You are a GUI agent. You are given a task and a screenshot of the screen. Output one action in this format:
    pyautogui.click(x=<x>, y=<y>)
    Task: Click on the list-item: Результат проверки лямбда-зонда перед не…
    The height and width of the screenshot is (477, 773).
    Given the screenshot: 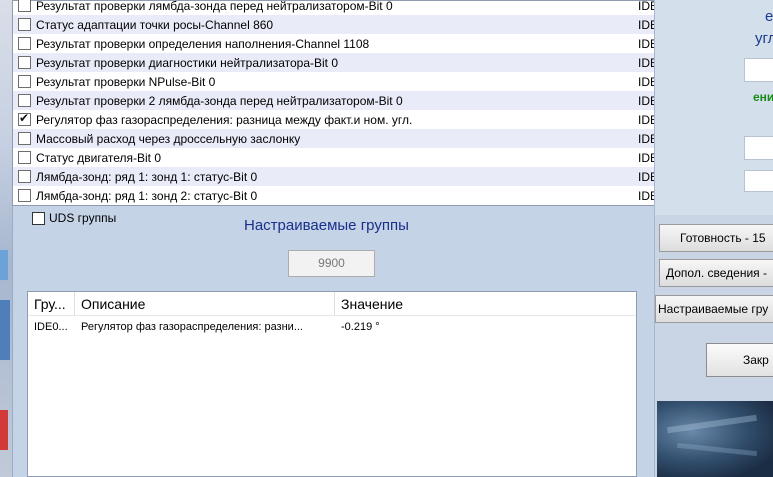 What is the action you would take?
    pyautogui.click(x=374, y=7)
    